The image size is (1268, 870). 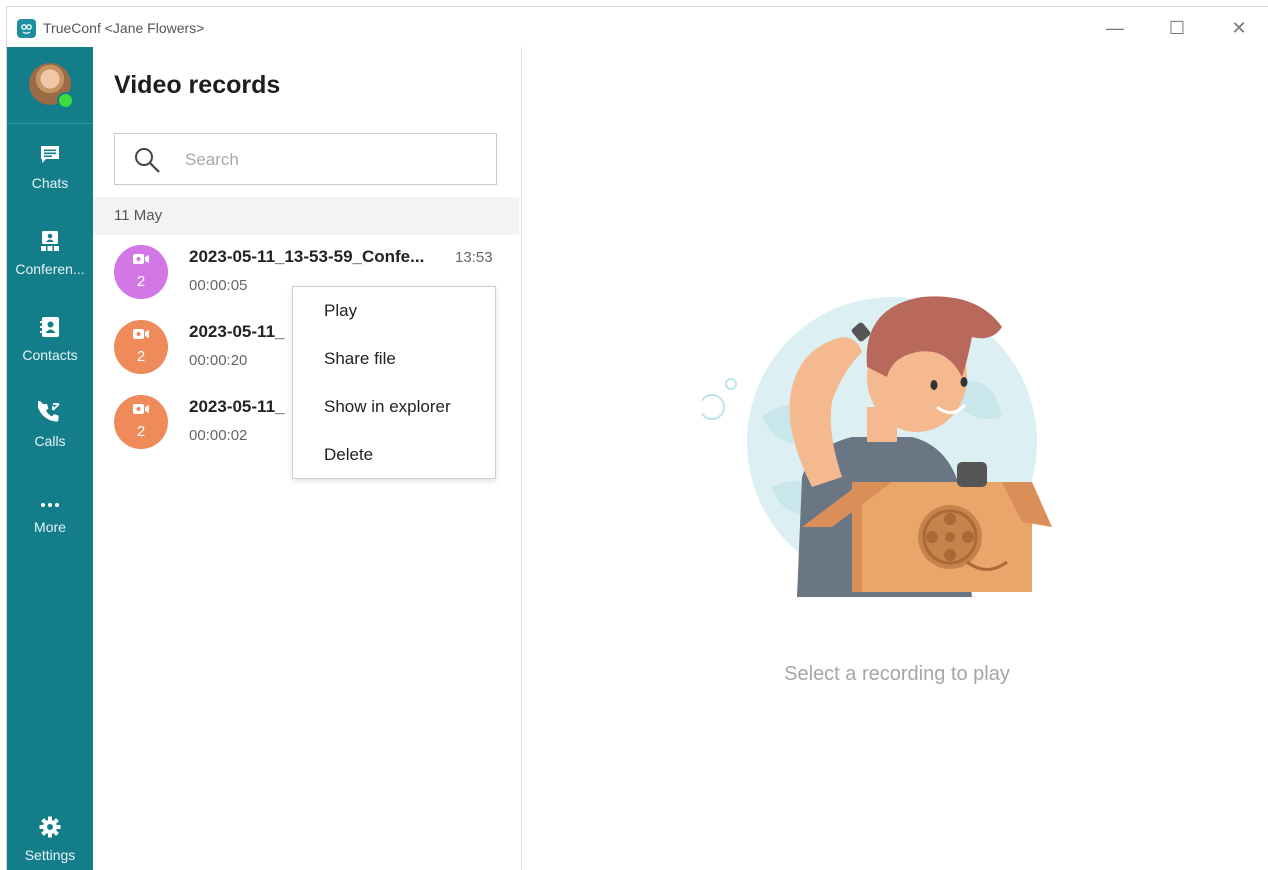 I want to click on sidebar-item-label: More, so click(x=50, y=527).